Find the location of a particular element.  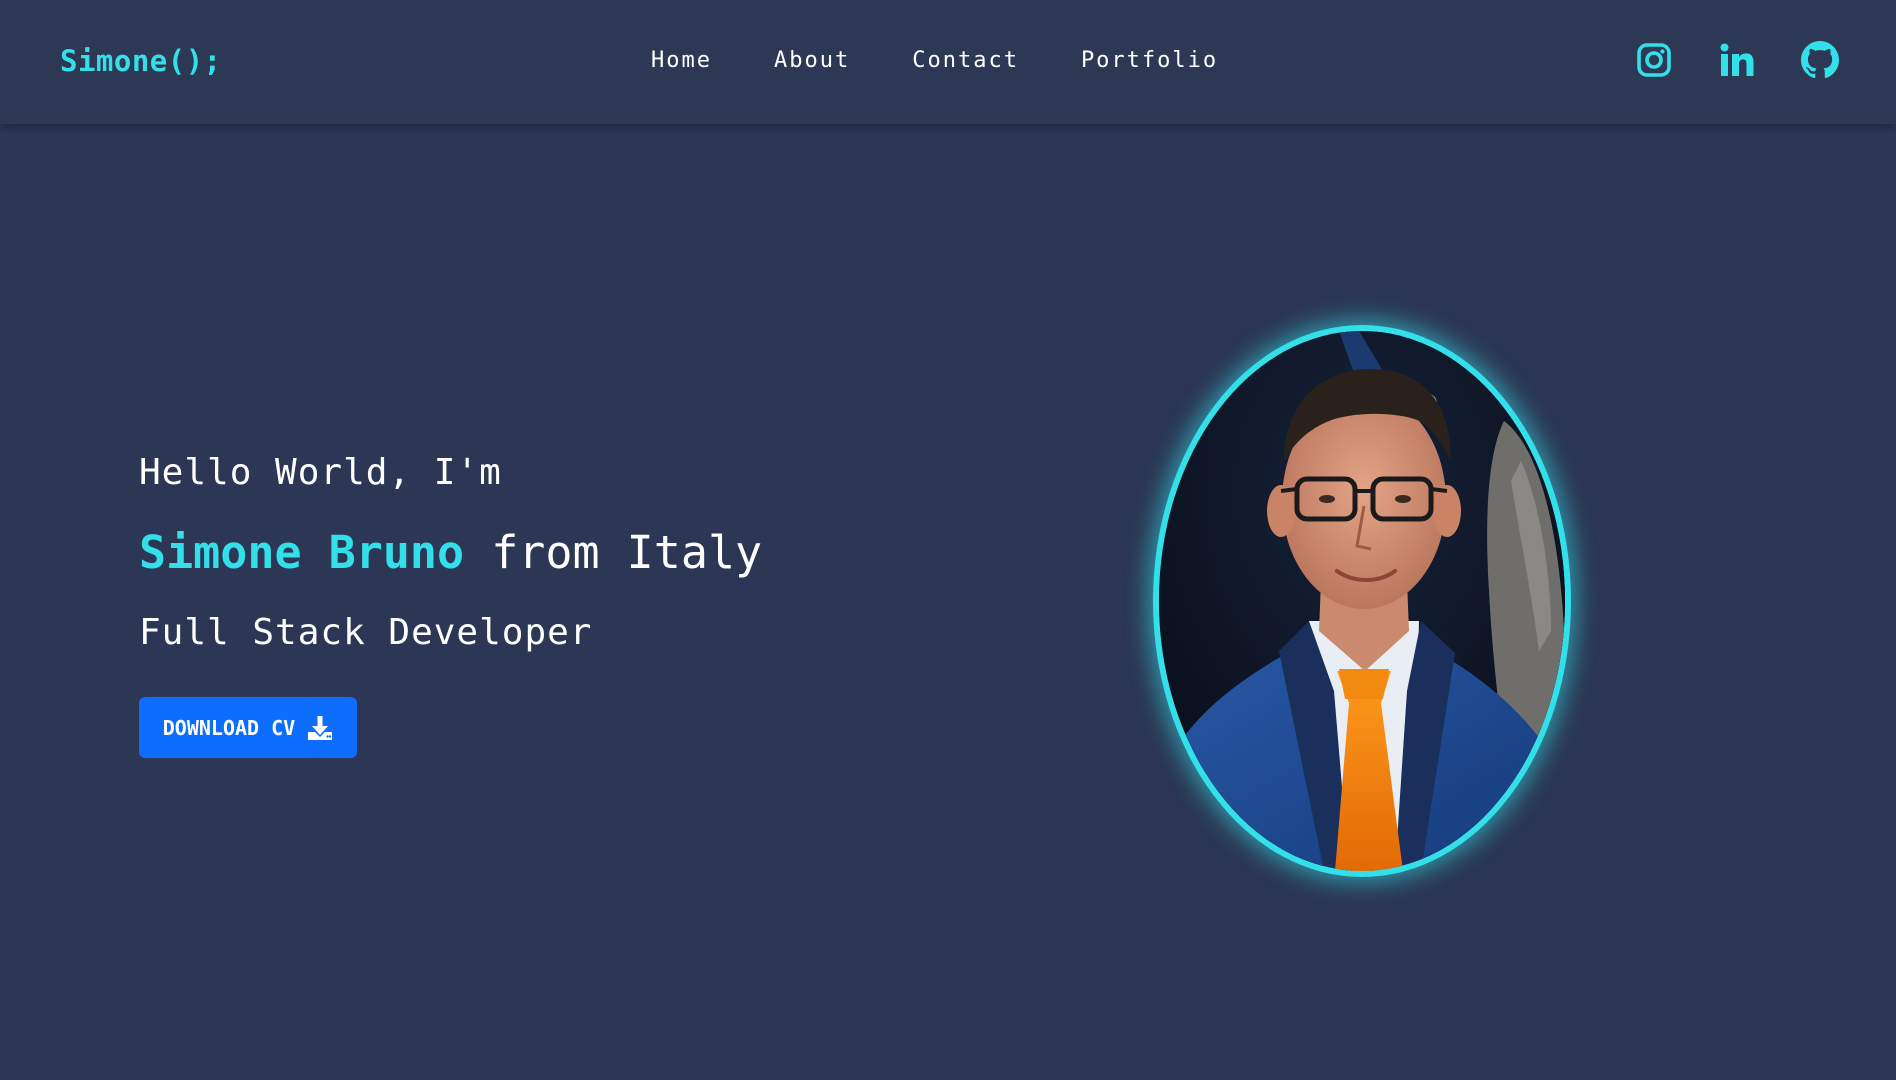

site-logo: Simone(); is located at coordinates (141, 61).